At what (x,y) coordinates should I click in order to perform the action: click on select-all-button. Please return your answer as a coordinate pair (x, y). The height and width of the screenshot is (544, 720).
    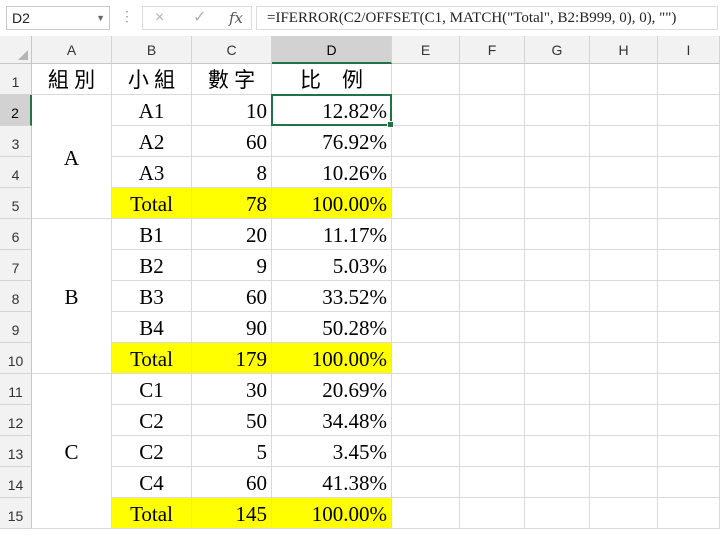
    Looking at the image, I should click on (16, 50).